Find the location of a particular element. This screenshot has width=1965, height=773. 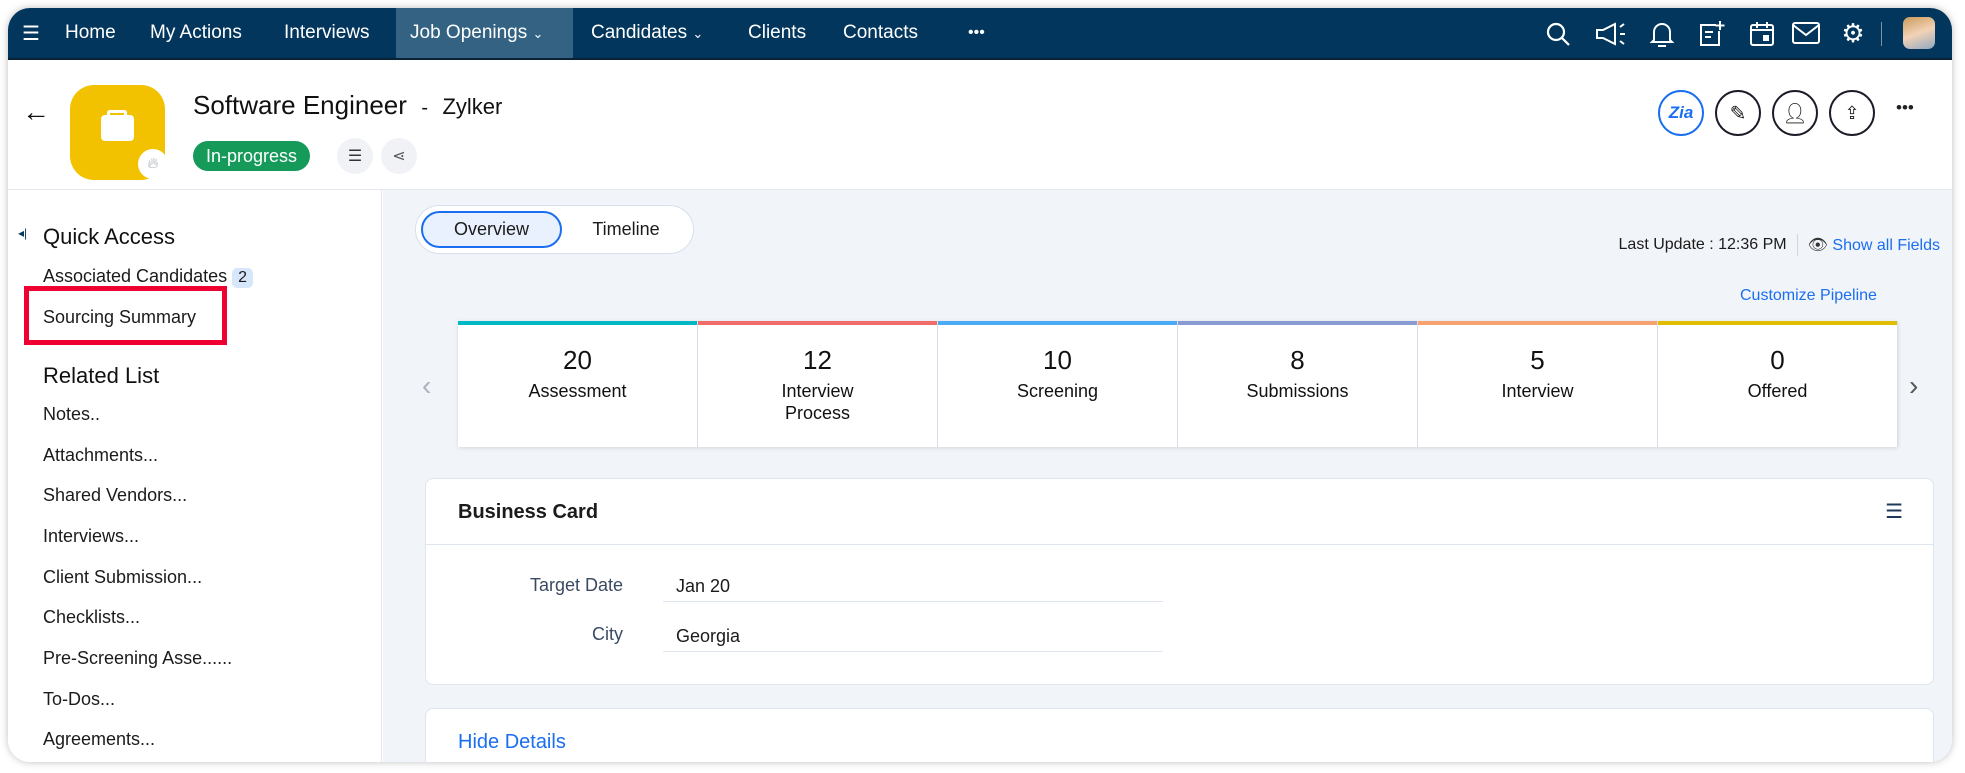

pipeline-prev-arrow-icon: ‹ is located at coordinates (426, 386).